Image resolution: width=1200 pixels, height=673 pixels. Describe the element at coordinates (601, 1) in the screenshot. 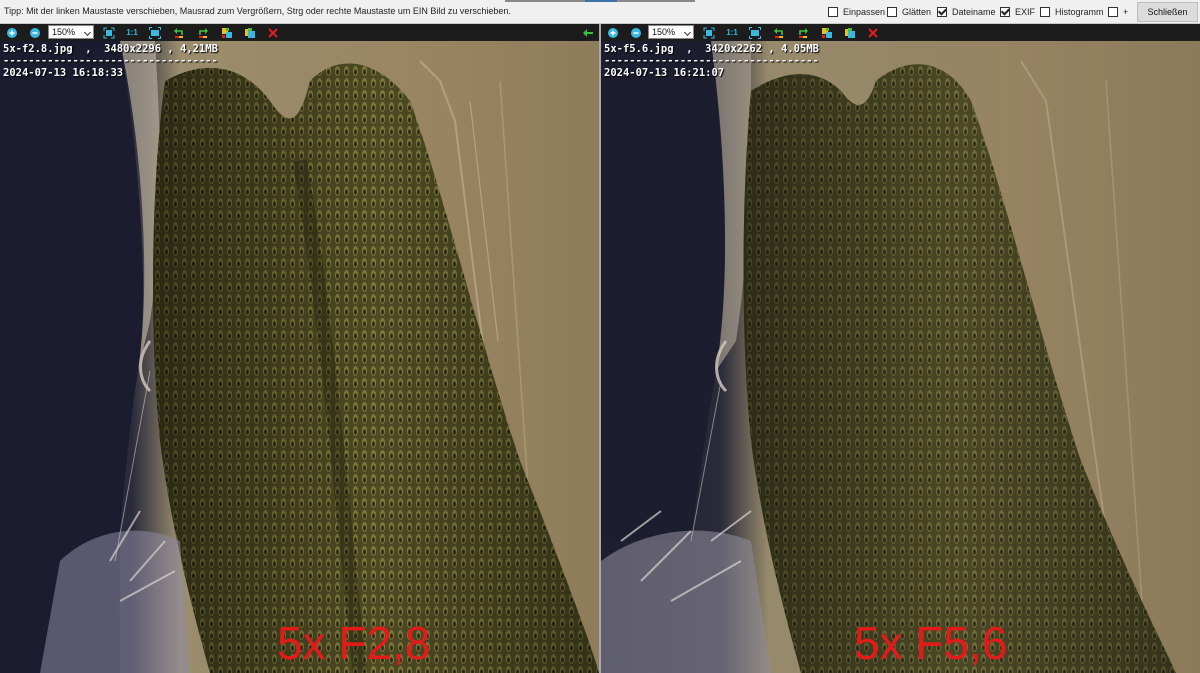

I see `window-tab-indicator-active` at that location.